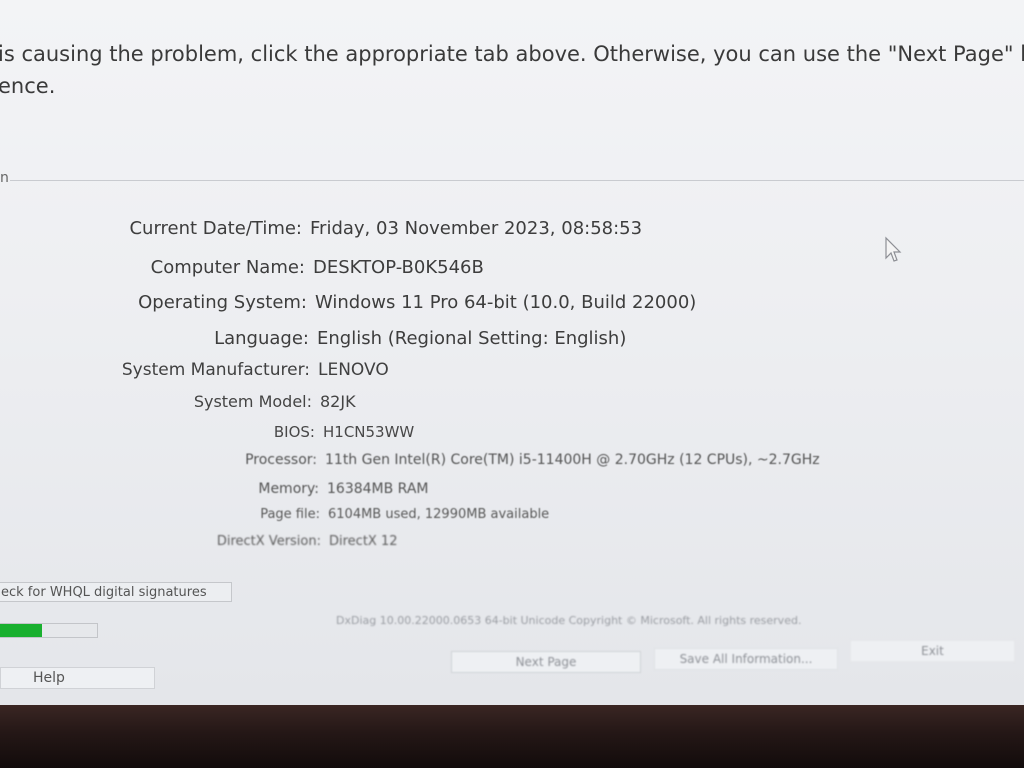 The width and height of the screenshot is (1024, 768). What do you see at coordinates (512, 736) in the screenshot?
I see `monitor-bezel` at bounding box center [512, 736].